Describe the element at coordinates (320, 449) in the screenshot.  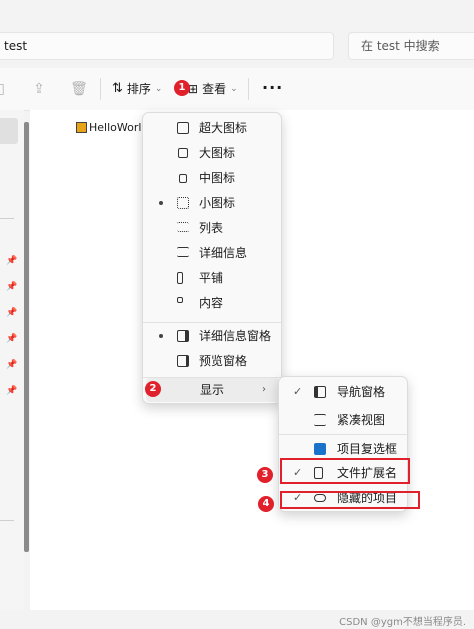
I see `item-checkbox-icon` at that location.